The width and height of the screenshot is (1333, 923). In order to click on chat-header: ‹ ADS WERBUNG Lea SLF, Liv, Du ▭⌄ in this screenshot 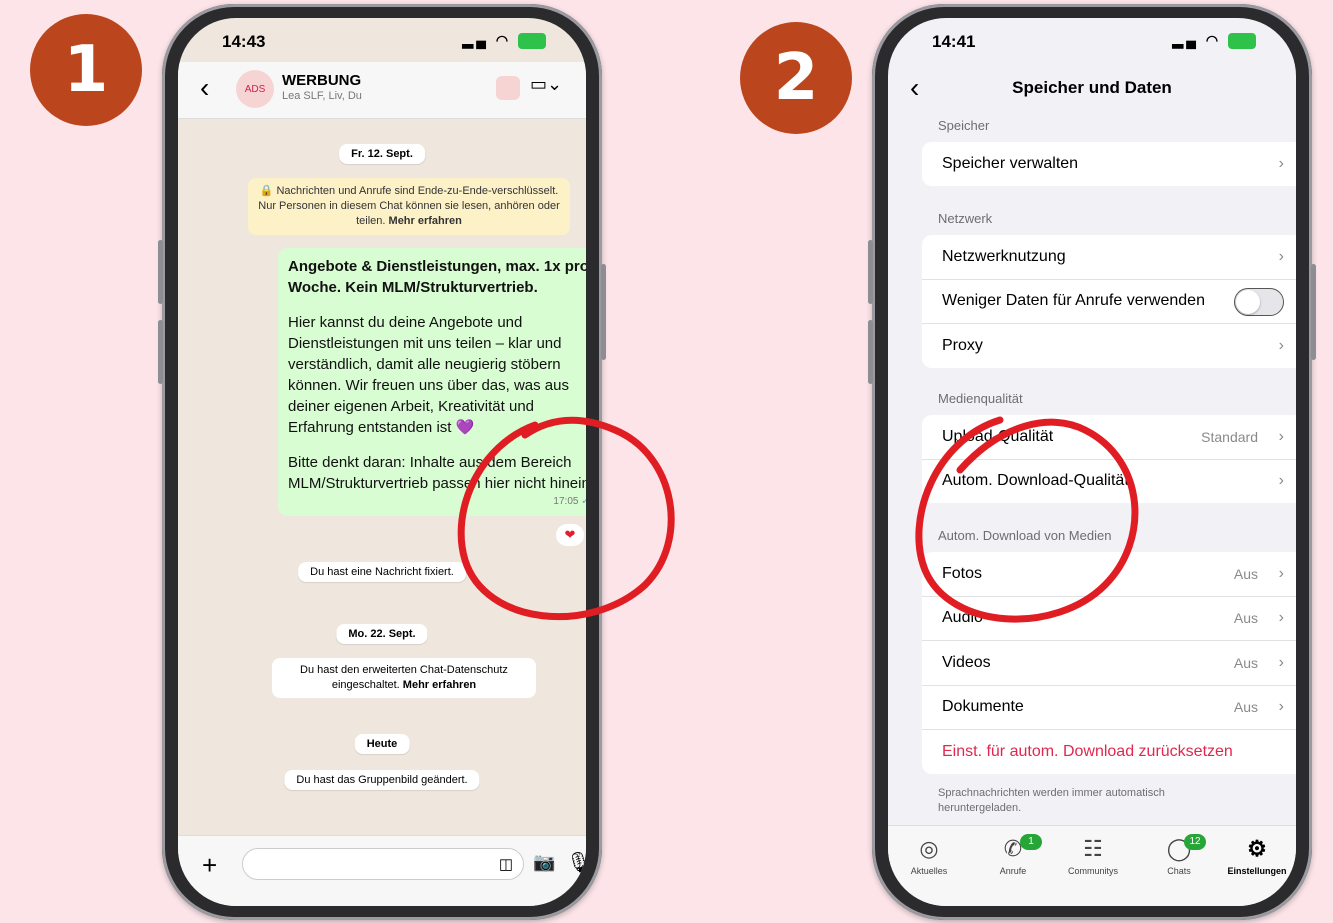, I will do `click(382, 90)`.